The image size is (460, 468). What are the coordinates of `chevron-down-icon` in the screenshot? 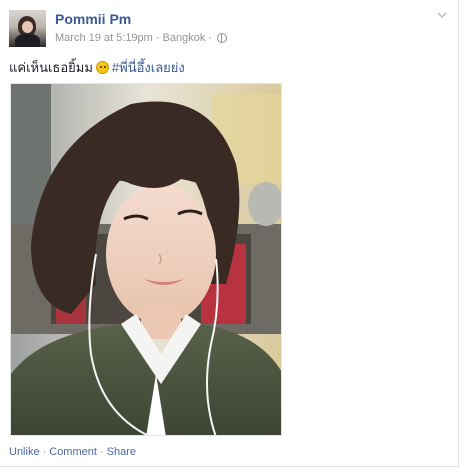 It's located at (442, 15).